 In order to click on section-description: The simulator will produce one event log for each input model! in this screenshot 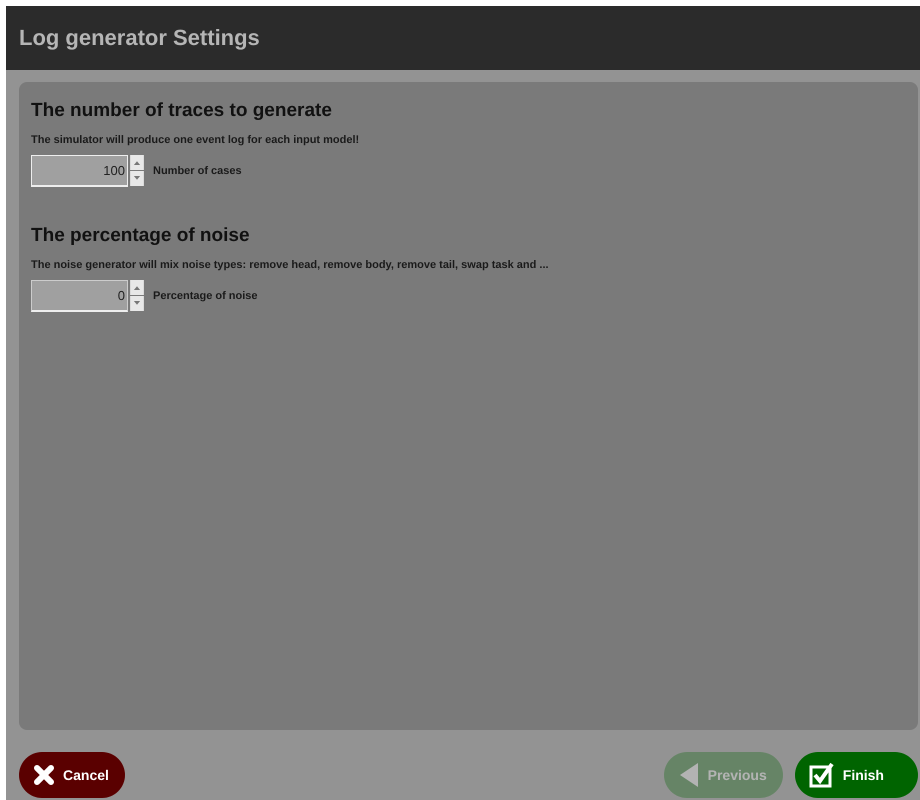, I will do `click(195, 140)`.